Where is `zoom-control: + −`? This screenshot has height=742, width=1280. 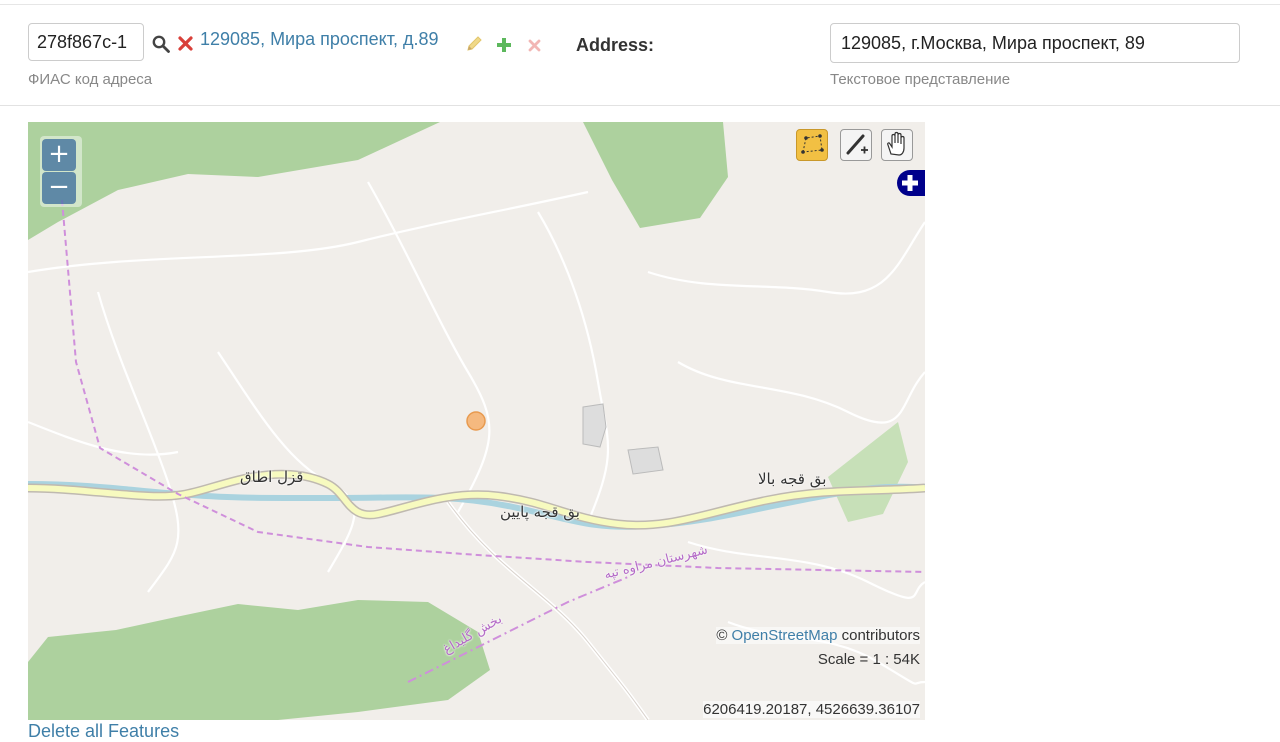
zoom-control: + − is located at coordinates (61, 171).